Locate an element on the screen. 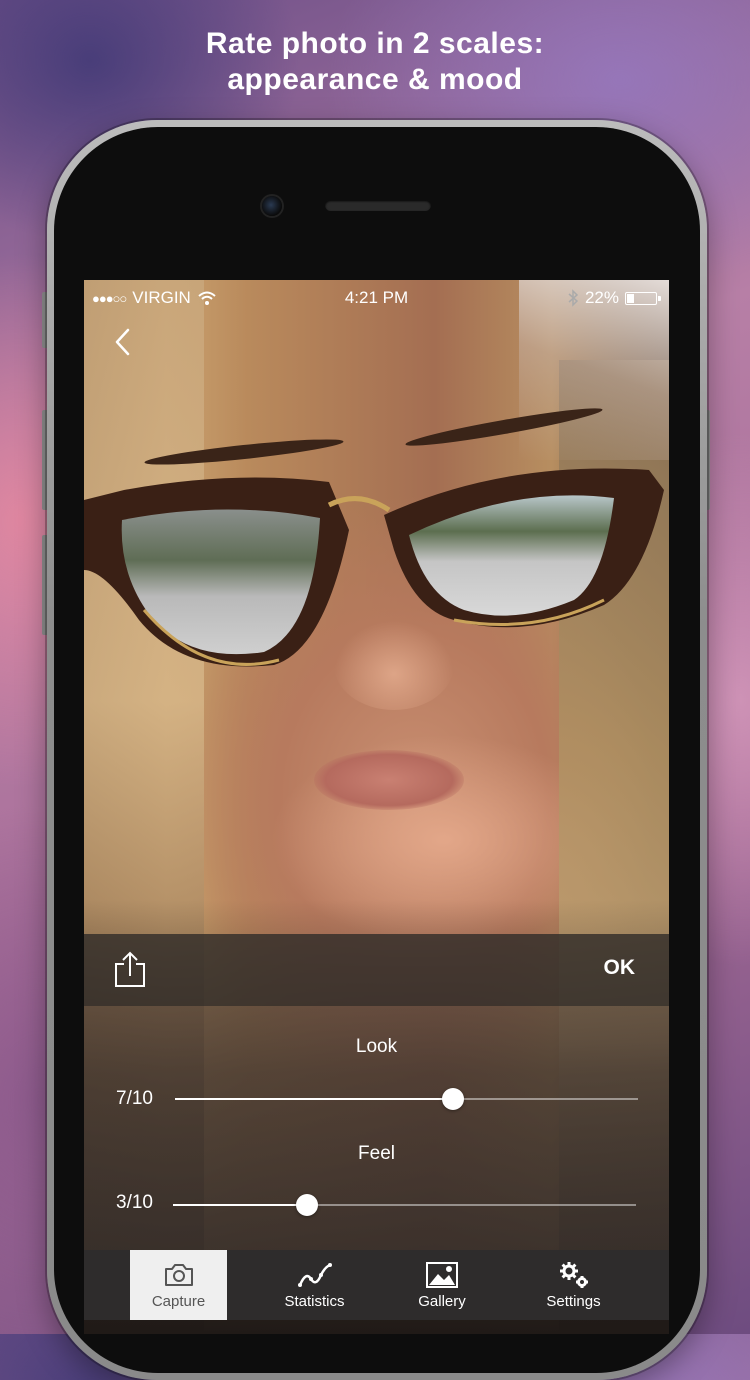 This screenshot has height=1380, width=750. tab-capture: Capture is located at coordinates (178, 1285).